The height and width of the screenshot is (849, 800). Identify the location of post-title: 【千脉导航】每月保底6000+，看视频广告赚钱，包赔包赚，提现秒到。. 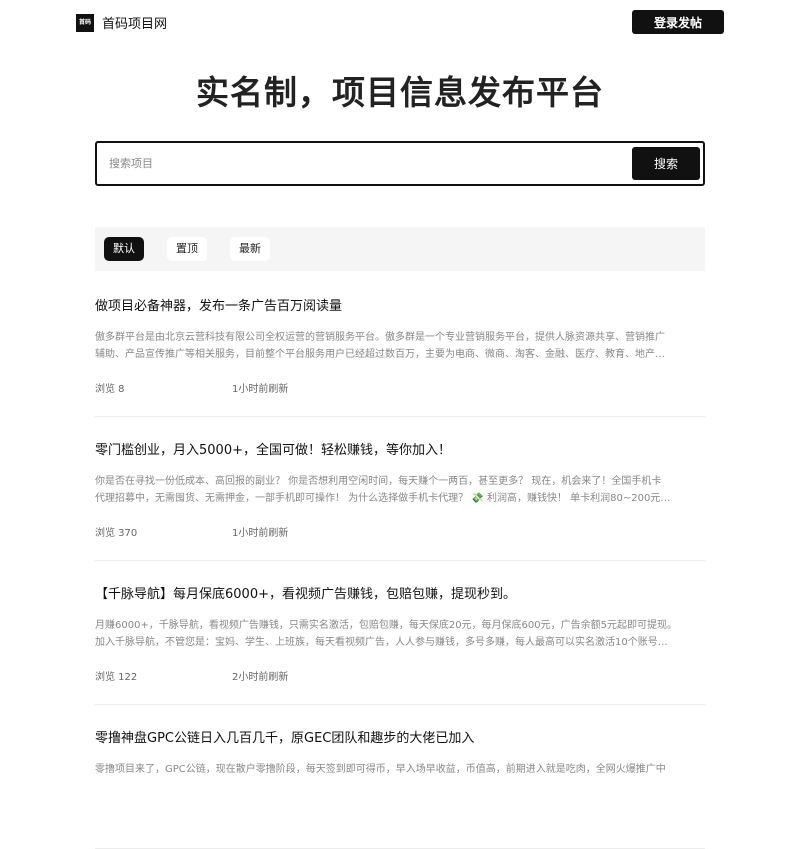
(400, 592).